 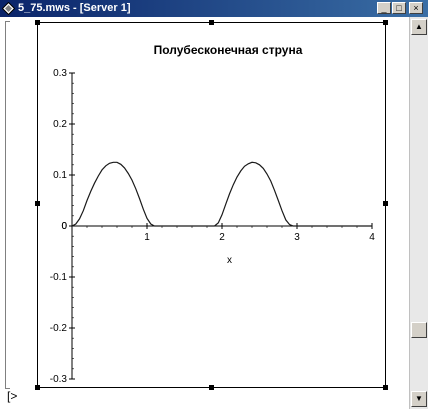 What do you see at coordinates (372, 237) in the screenshot?
I see `x-tick-label: 4` at bounding box center [372, 237].